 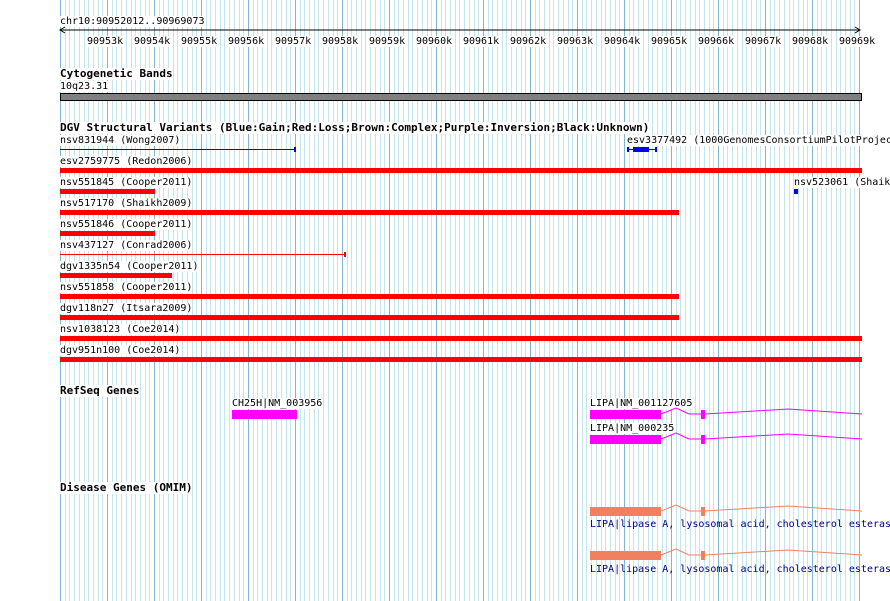 What do you see at coordinates (126, 161) in the screenshot?
I see `variant-label: esv2759775 (Redon2006)` at bounding box center [126, 161].